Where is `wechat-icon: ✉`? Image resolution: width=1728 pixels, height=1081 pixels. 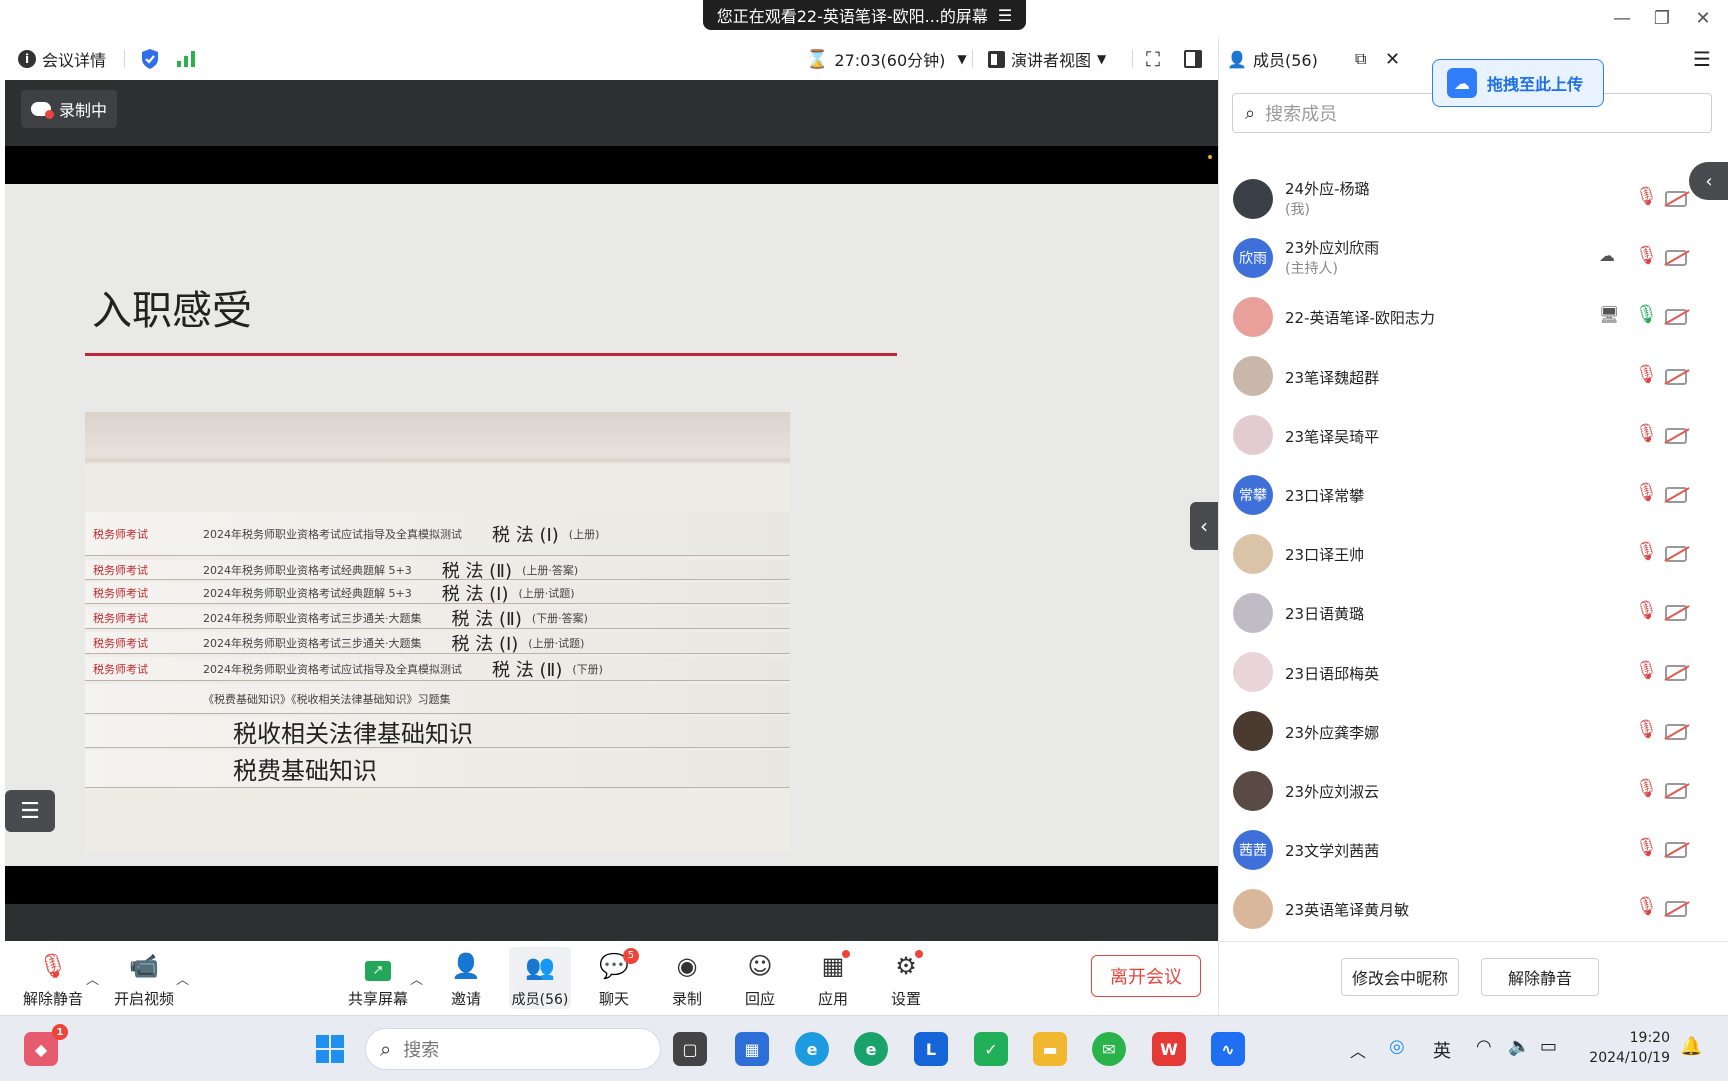
wechat-icon: ✉ is located at coordinates (1109, 1049).